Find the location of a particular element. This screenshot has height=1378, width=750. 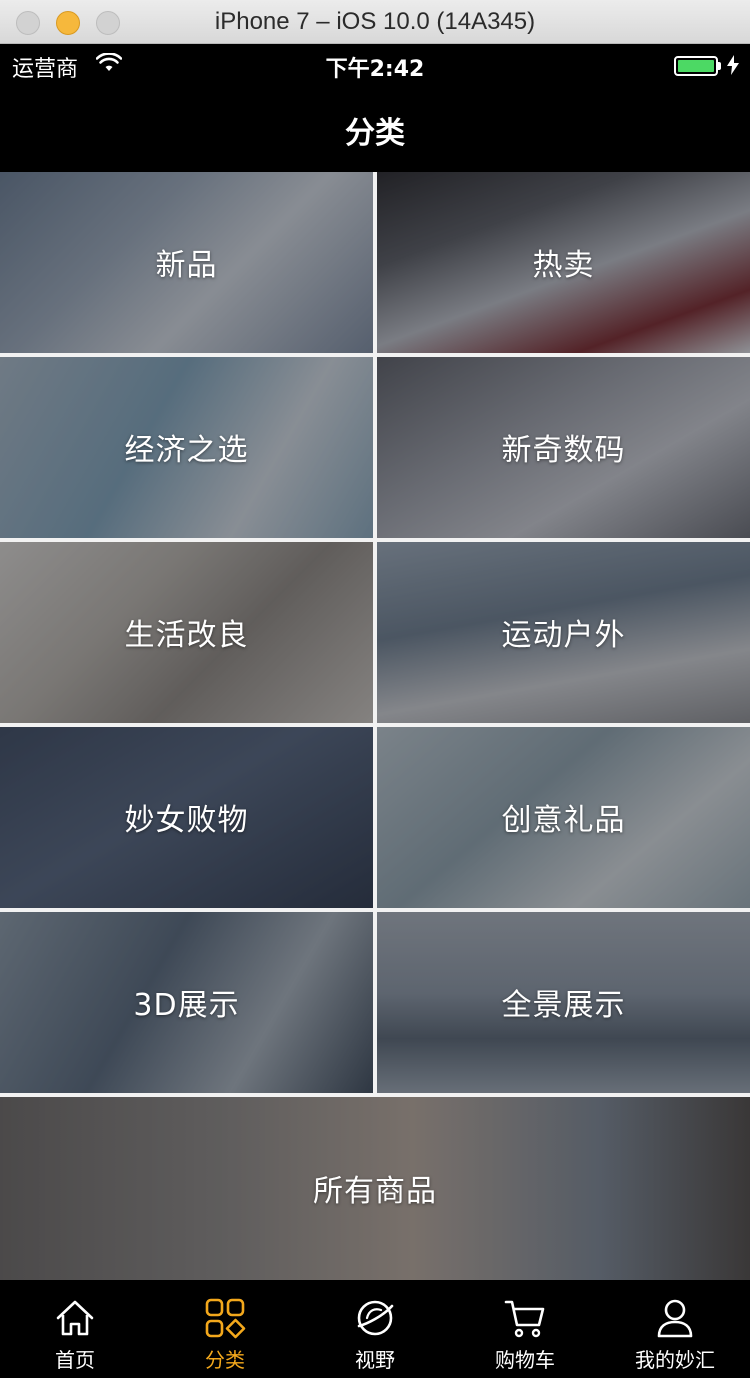

category-label: 新奇数码 is located at coordinates (563, 450).